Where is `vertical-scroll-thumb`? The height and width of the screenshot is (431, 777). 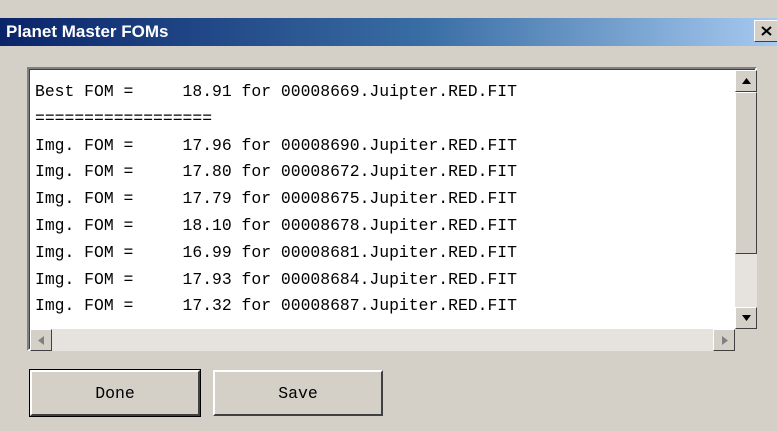
vertical-scroll-thumb is located at coordinates (746, 173).